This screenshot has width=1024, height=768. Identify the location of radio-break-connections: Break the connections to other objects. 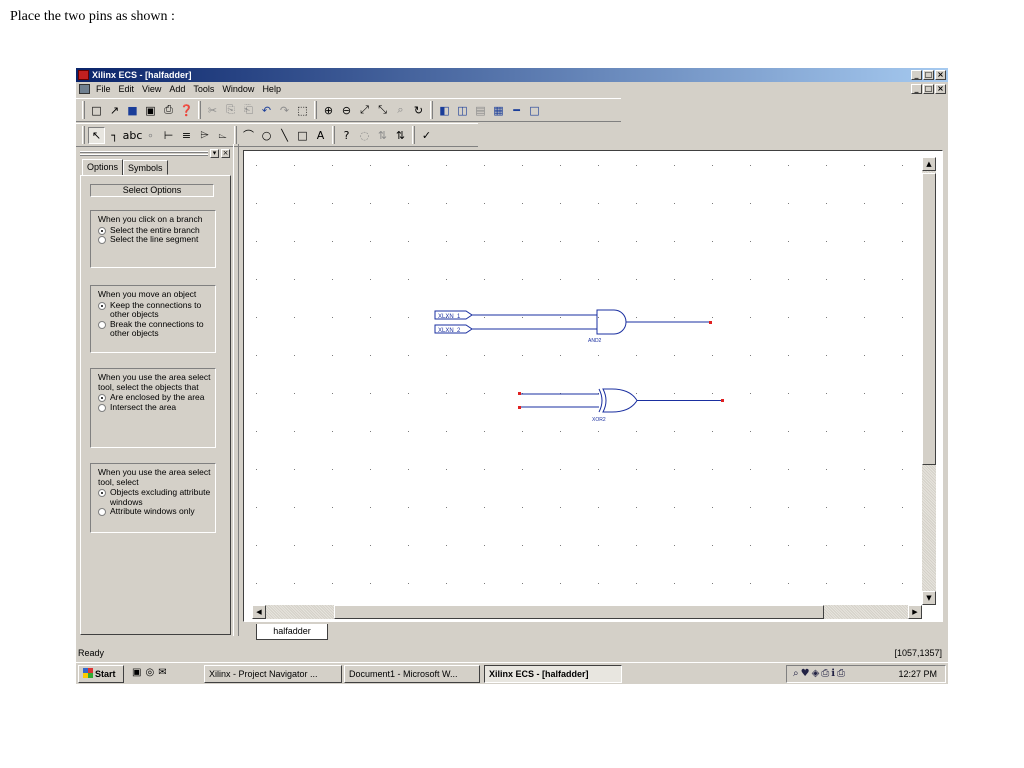
(154, 329).